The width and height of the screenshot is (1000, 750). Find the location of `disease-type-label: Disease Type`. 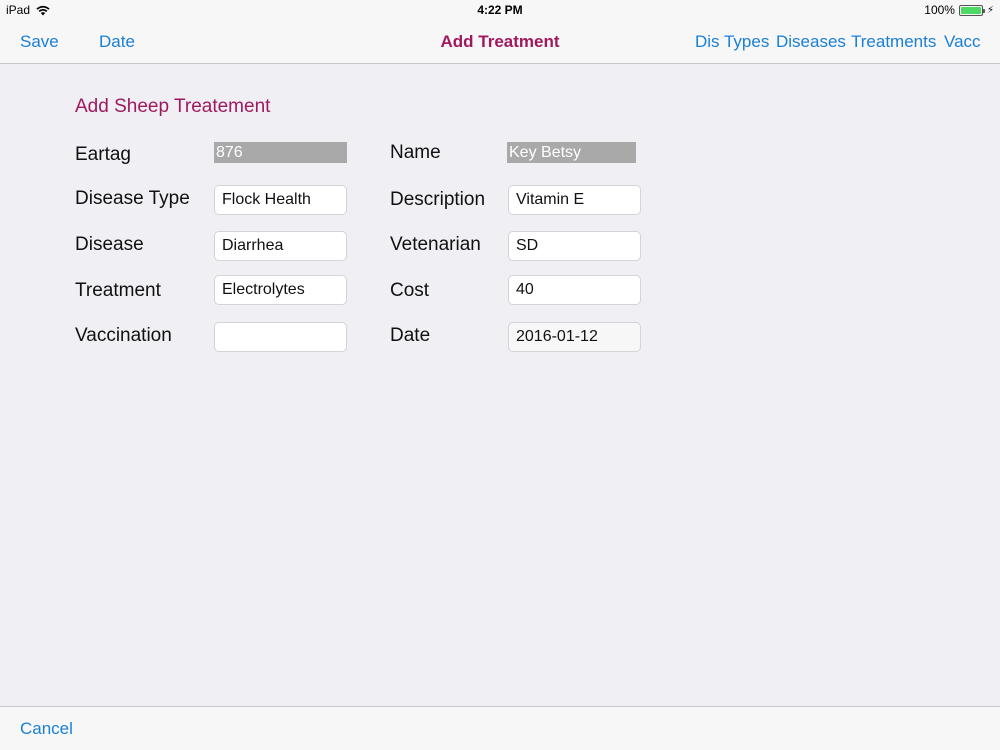

disease-type-label: Disease Type is located at coordinates (132, 198).